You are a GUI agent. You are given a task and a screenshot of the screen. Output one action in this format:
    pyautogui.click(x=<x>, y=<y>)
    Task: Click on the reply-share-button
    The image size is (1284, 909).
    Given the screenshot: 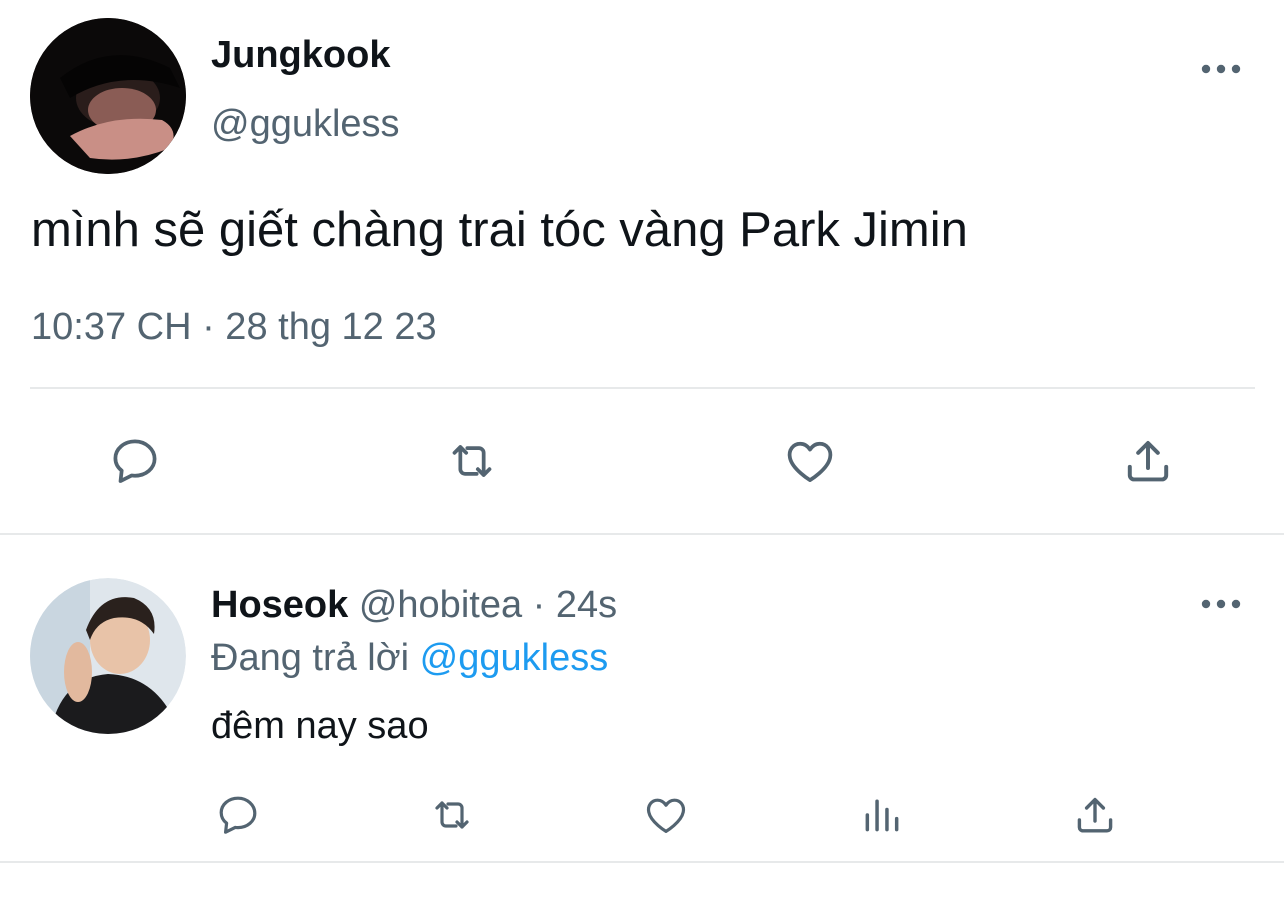 What is the action you would take?
    pyautogui.click(x=1095, y=815)
    